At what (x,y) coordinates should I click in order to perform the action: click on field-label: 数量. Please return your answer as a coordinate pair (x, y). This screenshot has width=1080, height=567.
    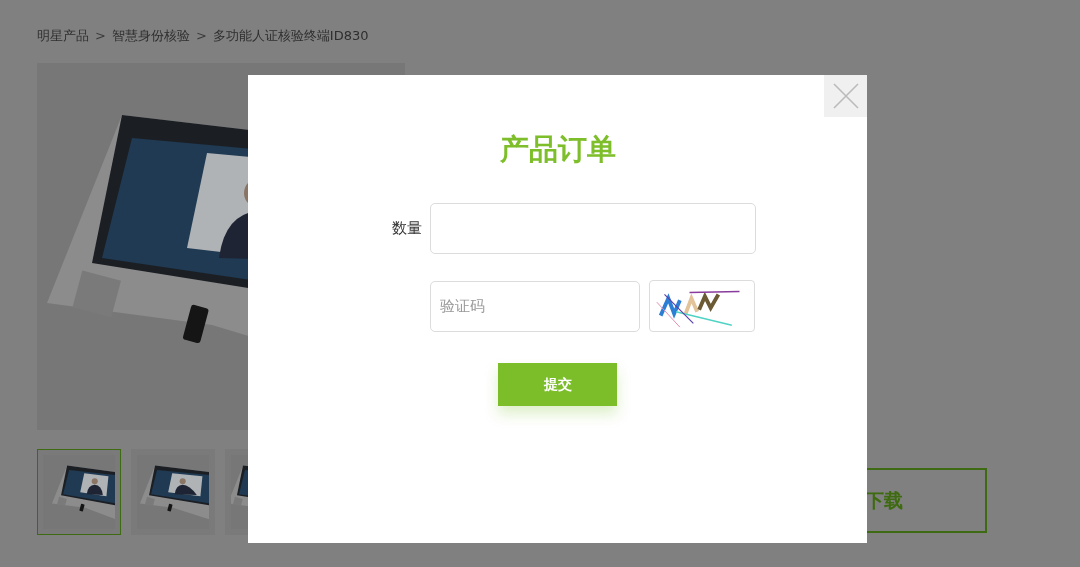
    Looking at the image, I should click on (407, 228).